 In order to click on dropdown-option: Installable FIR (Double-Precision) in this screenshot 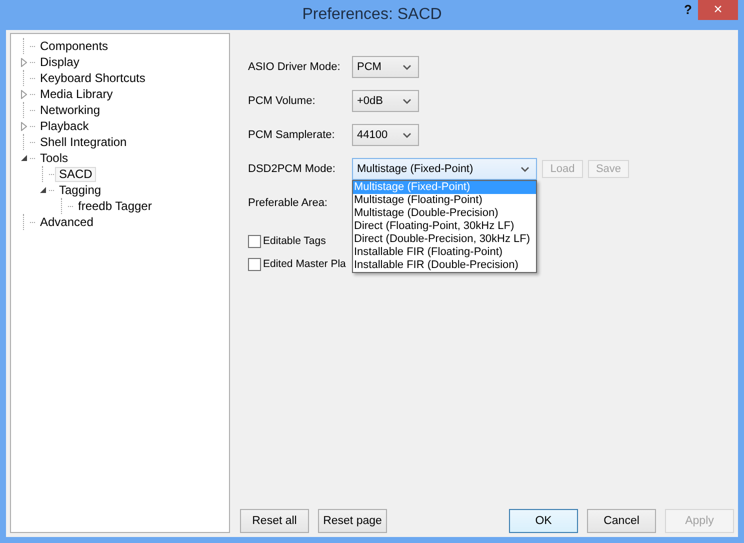, I will do `click(444, 265)`.